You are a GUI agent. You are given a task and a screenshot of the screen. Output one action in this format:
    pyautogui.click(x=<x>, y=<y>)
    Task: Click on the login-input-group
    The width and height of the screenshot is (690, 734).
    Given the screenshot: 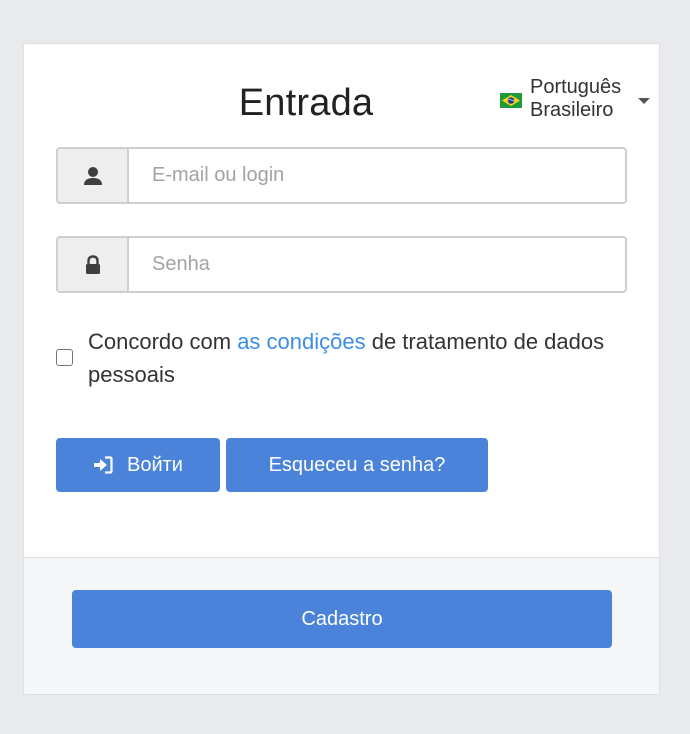 What is the action you would take?
    pyautogui.click(x=341, y=175)
    